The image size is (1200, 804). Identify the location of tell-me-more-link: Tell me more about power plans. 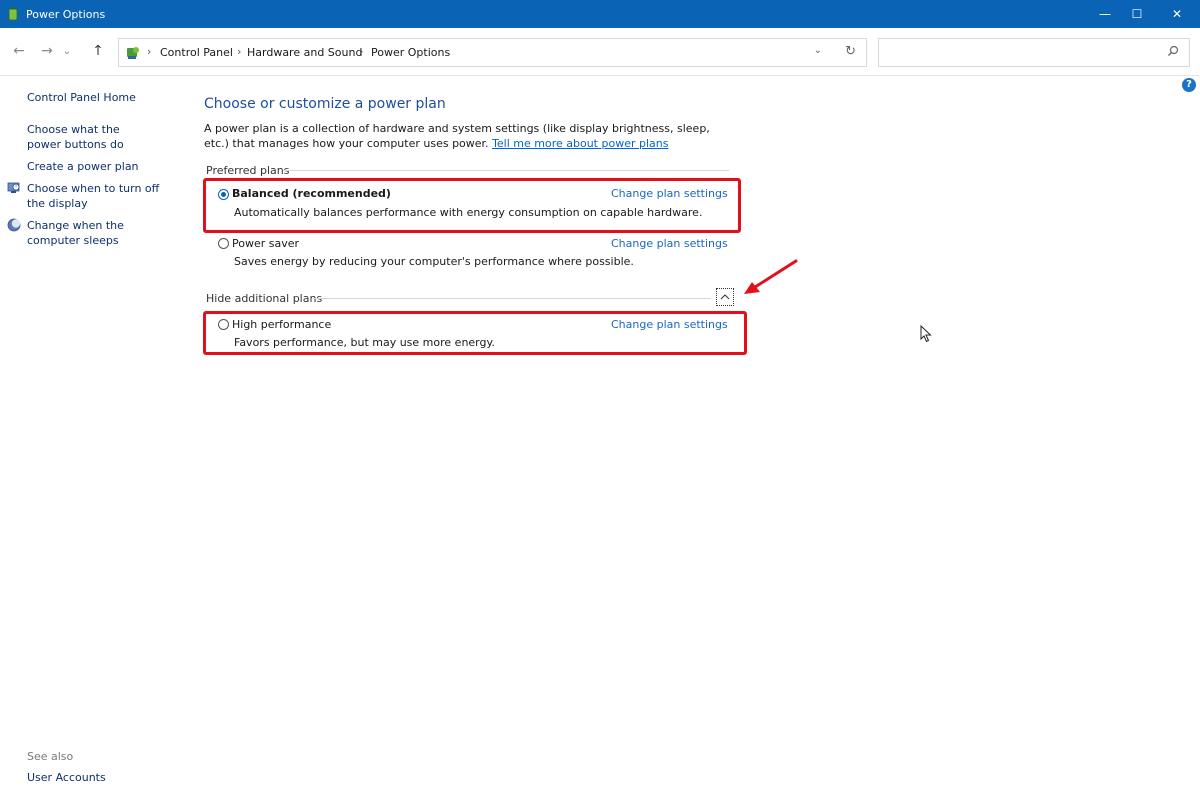
(580, 143).